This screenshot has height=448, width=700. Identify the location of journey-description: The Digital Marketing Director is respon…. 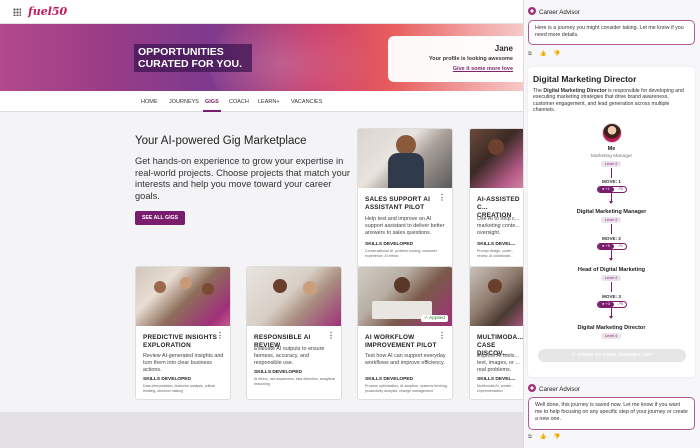
(608, 101).